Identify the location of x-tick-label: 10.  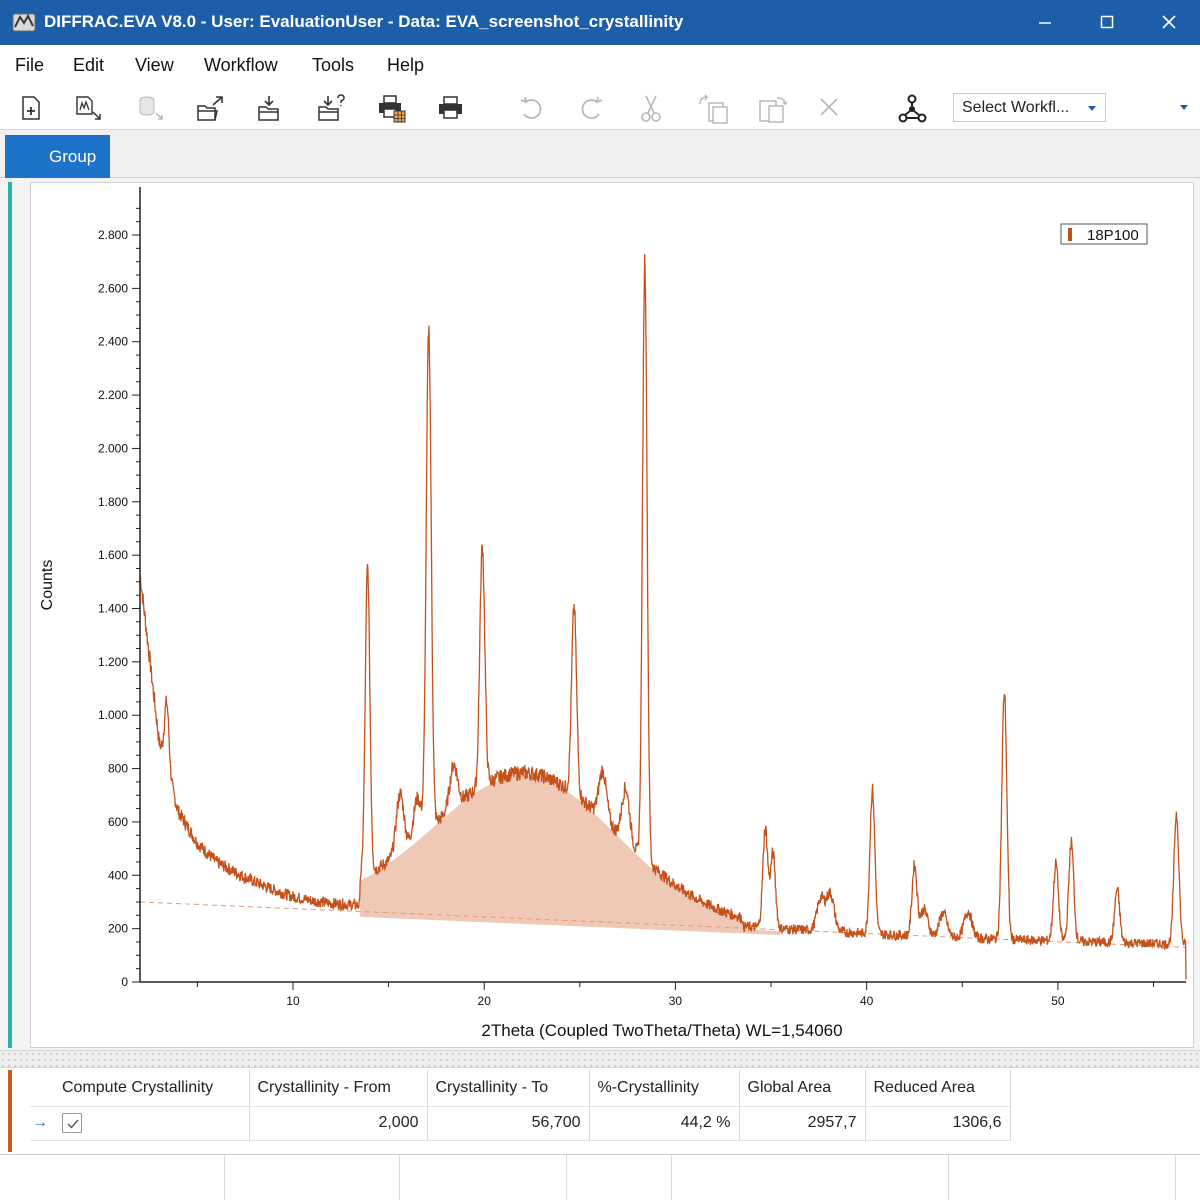
(293, 1001).